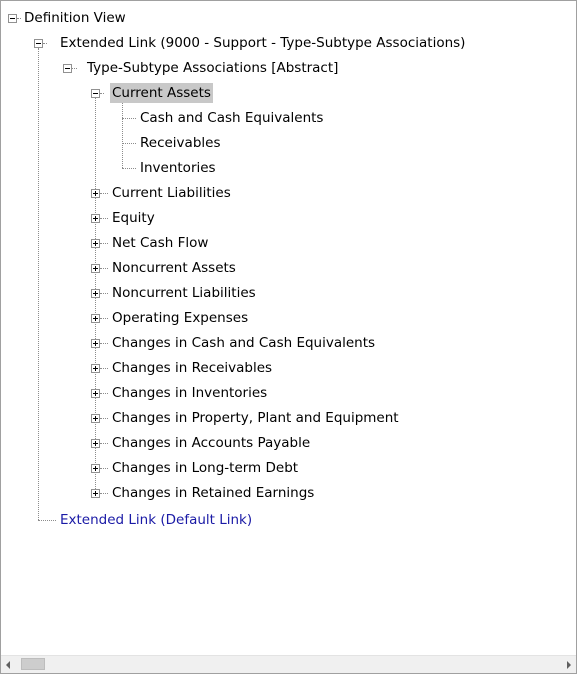 This screenshot has width=577, height=674. Describe the element at coordinates (184, 293) in the screenshot. I see `tree-node-label: Noncurrent Liabilities` at that location.